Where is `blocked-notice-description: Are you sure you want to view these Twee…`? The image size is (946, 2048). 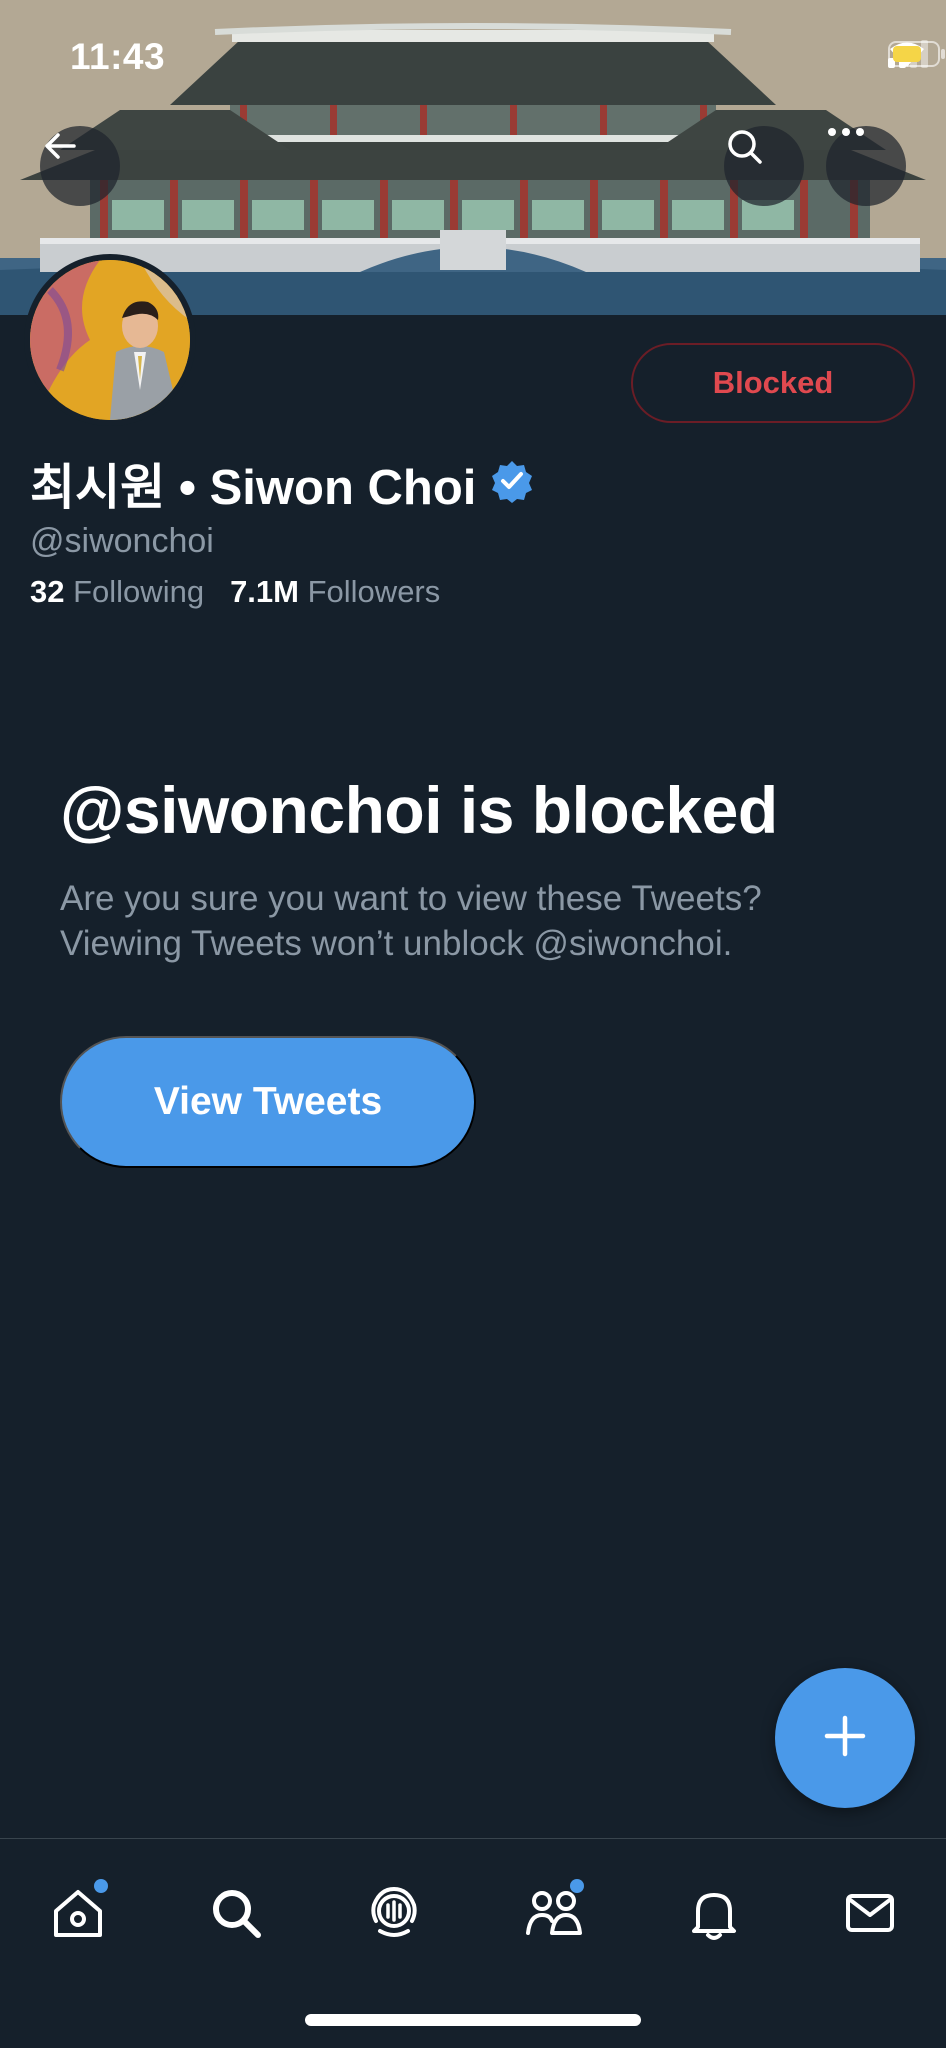 blocked-notice-description: Are you sure you want to view these Twee… is located at coordinates (411, 921).